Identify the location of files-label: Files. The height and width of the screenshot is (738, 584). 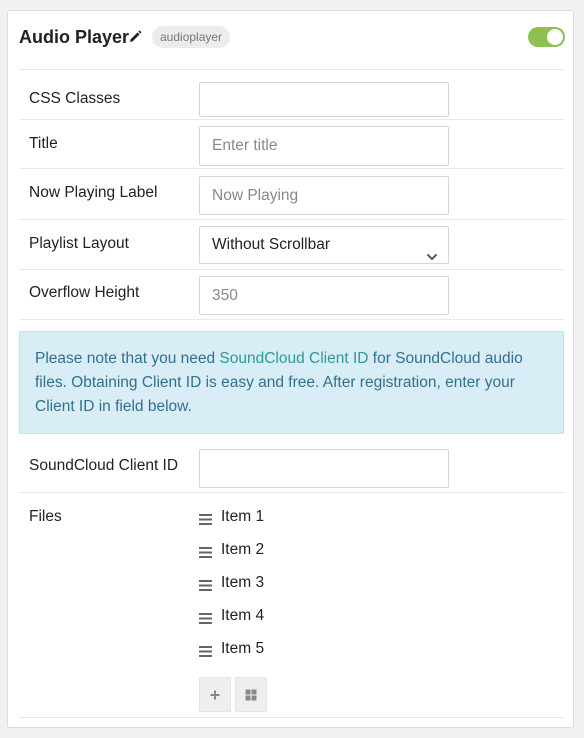
(45, 516).